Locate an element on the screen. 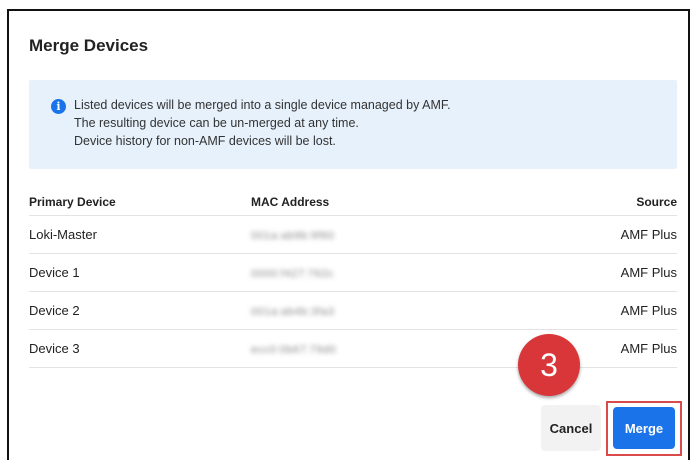  table-row: Device 1 0000:f427:762c AMF Plus is located at coordinates (353, 272).